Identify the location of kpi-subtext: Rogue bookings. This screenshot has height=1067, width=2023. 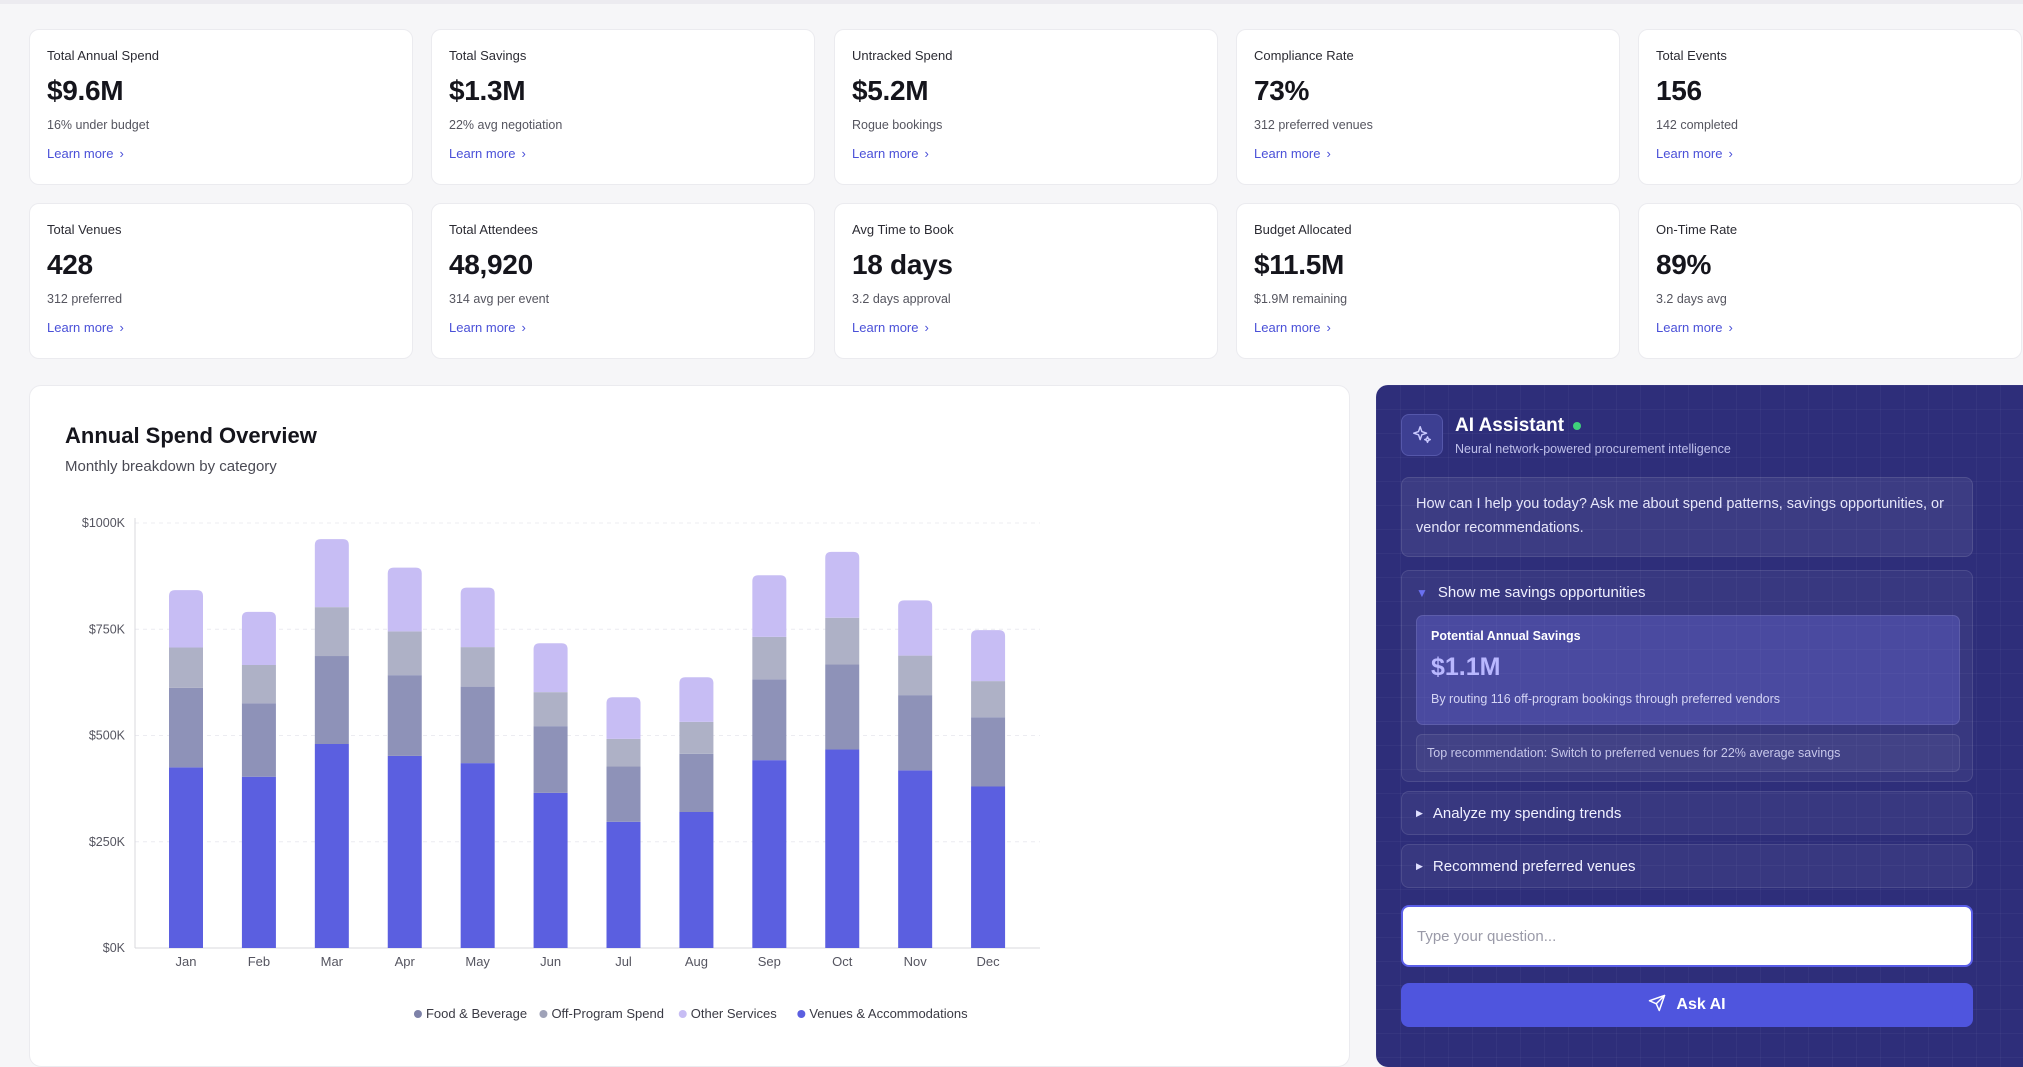
(897, 125).